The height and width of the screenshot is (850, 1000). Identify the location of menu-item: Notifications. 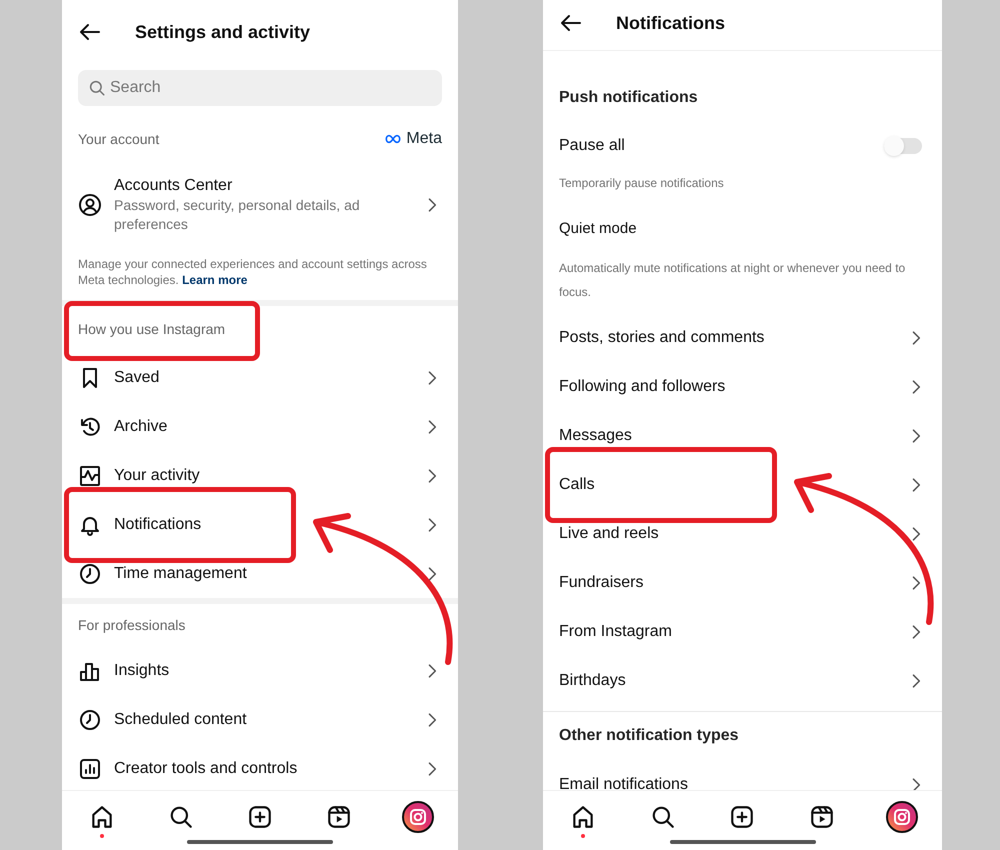
(260, 524).